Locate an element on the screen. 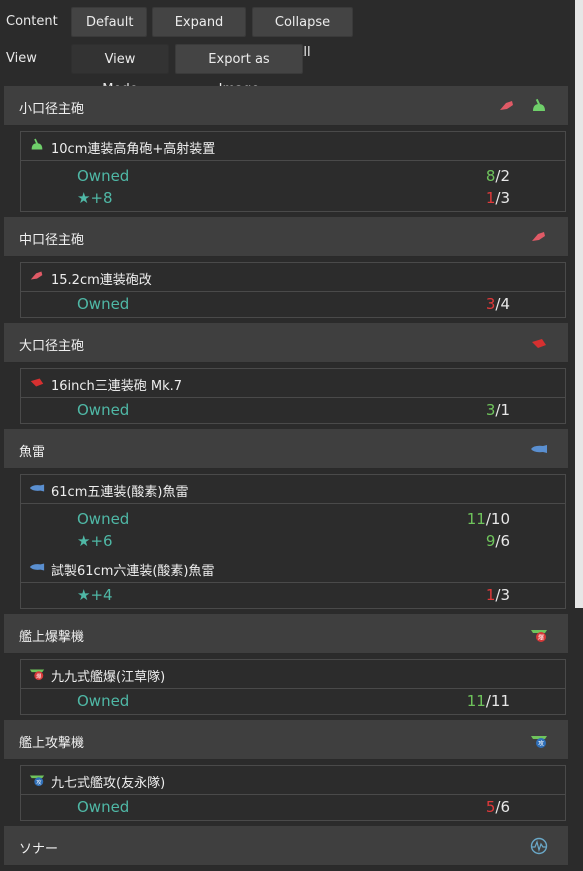 The image size is (583, 871). stat-need: /4 is located at coordinates (502, 304).